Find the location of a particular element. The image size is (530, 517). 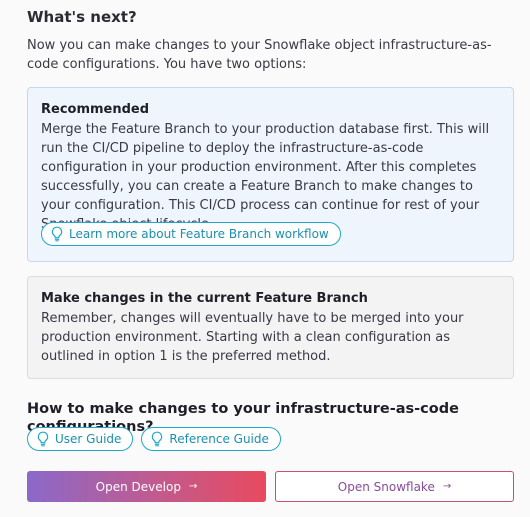

guide-links: User Guide Reference Guide is located at coordinates (154, 439).